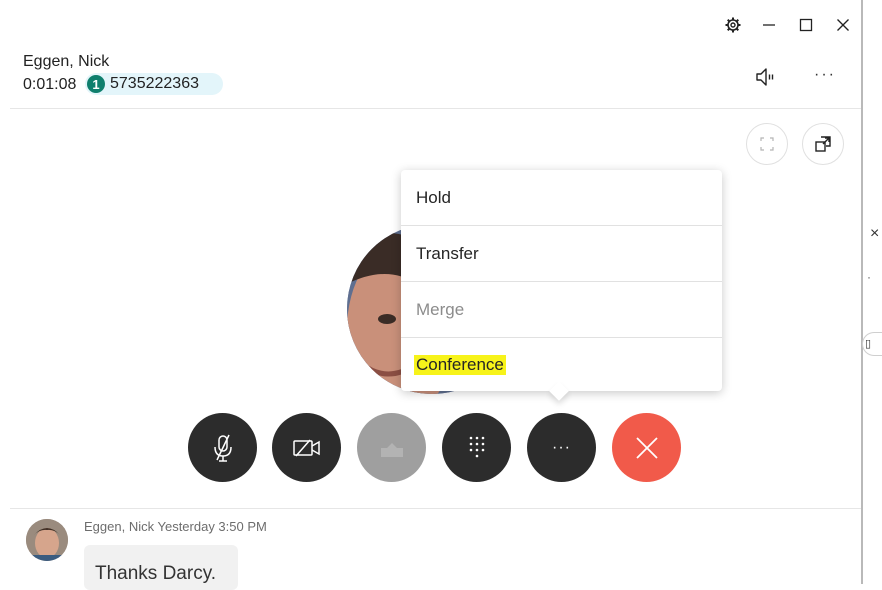 The width and height of the screenshot is (882, 590). I want to click on share-icon, so click(391, 449).